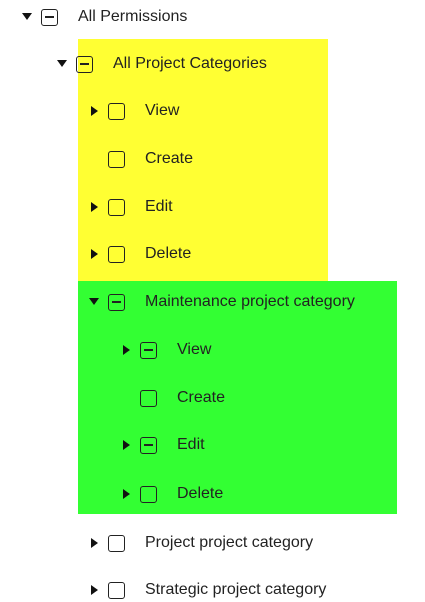 The width and height of the screenshot is (425, 602). Describe the element at coordinates (163, 445) in the screenshot. I see `tree-node-maintenance-edit: Edit` at that location.